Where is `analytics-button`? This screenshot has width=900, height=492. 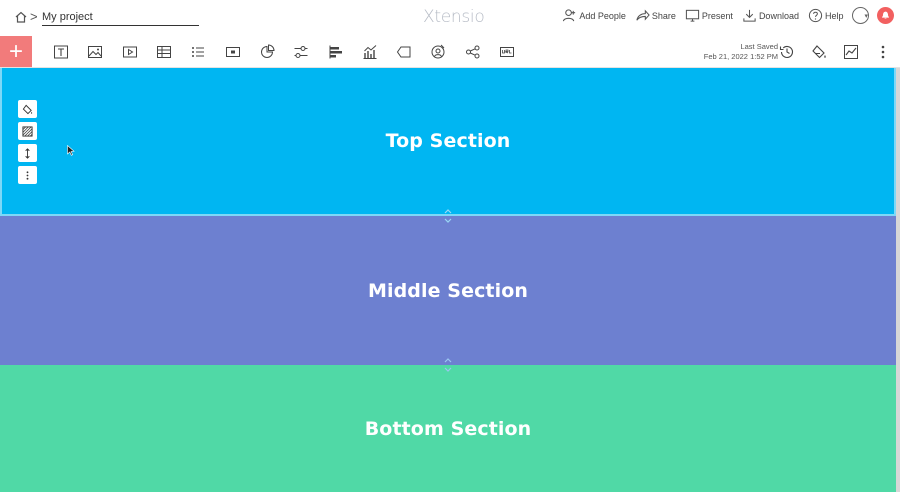 analytics-button is located at coordinates (851, 52).